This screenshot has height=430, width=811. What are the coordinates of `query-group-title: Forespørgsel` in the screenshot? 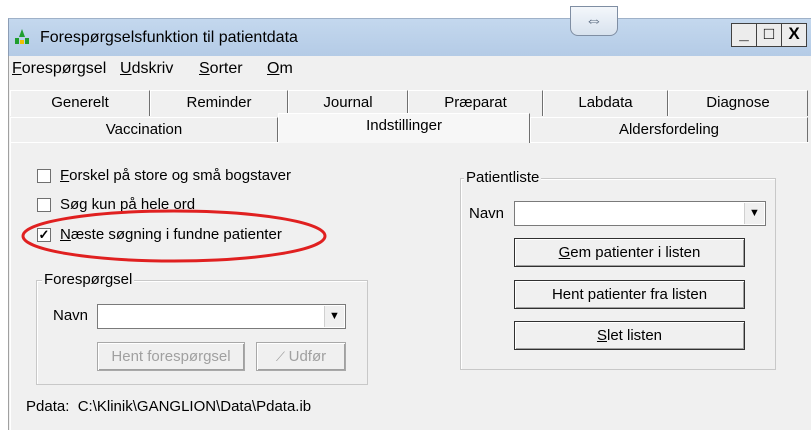 It's located at (88, 279).